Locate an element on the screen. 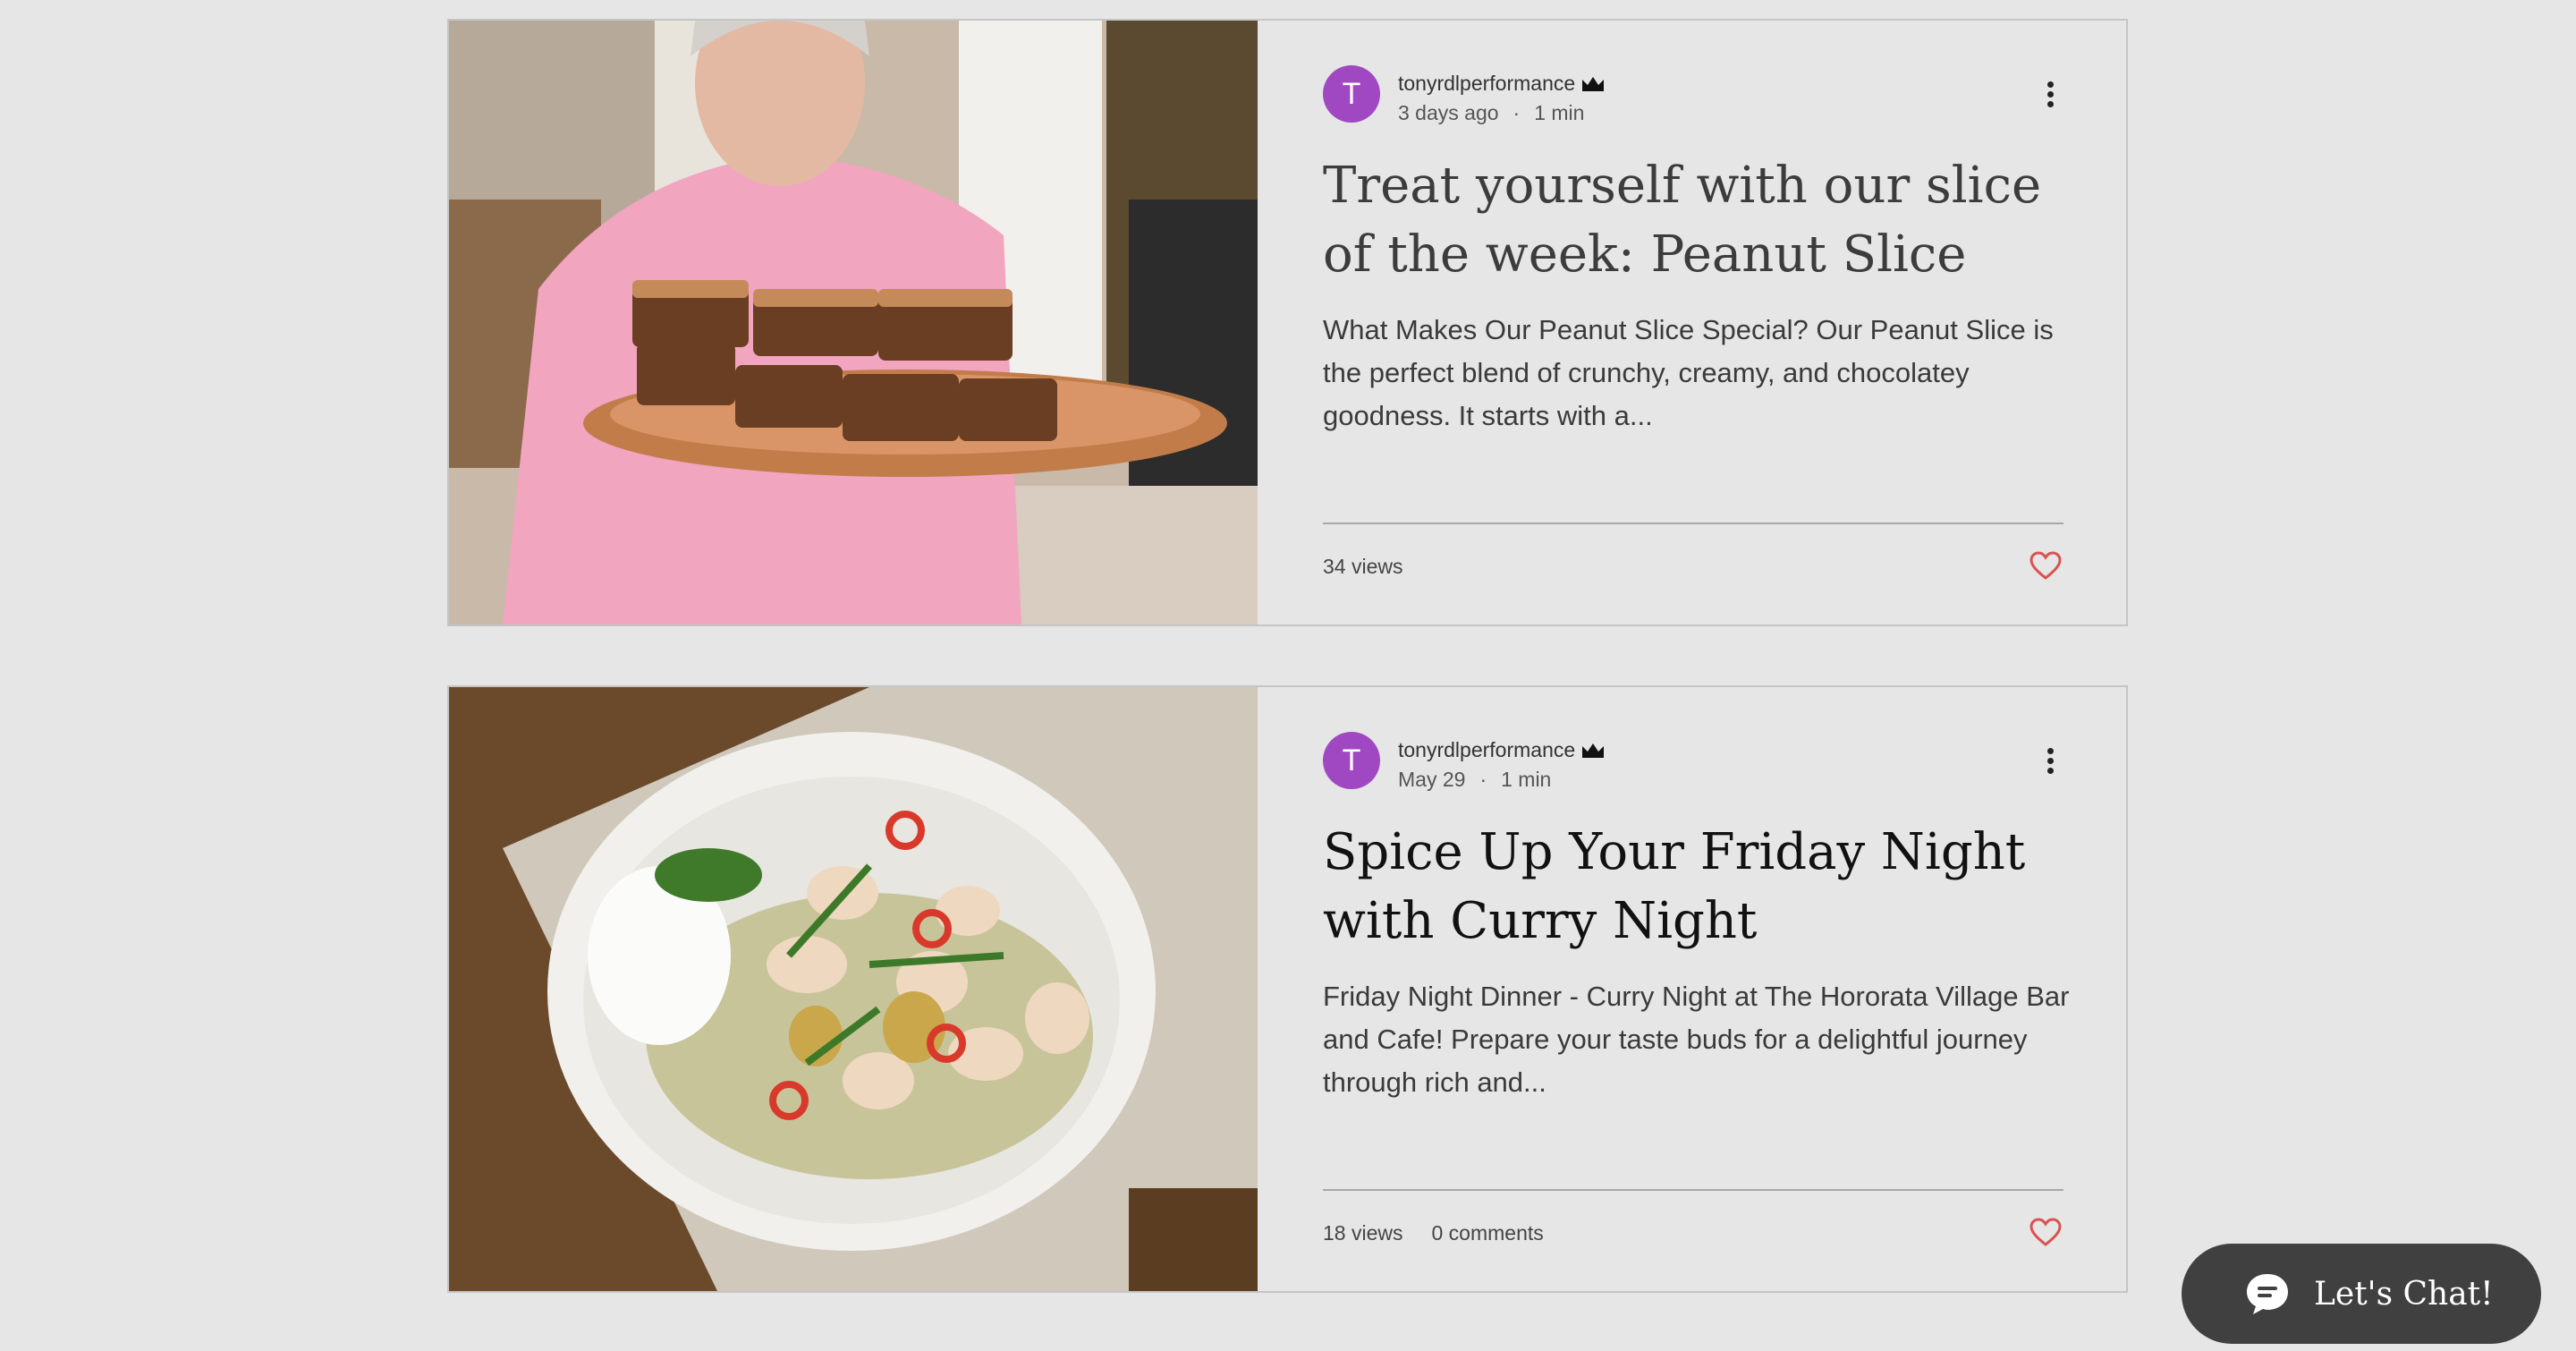 The width and height of the screenshot is (2576, 1351). view-count: 34 views is located at coordinates (1363, 566).